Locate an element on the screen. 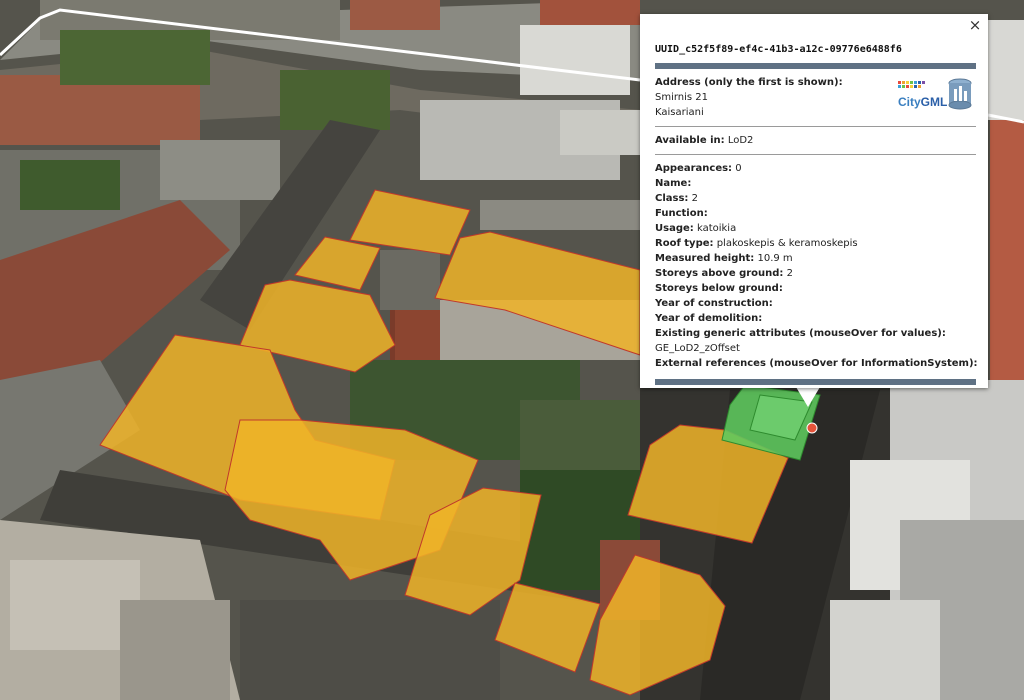  header-divider is located at coordinates (815, 66).